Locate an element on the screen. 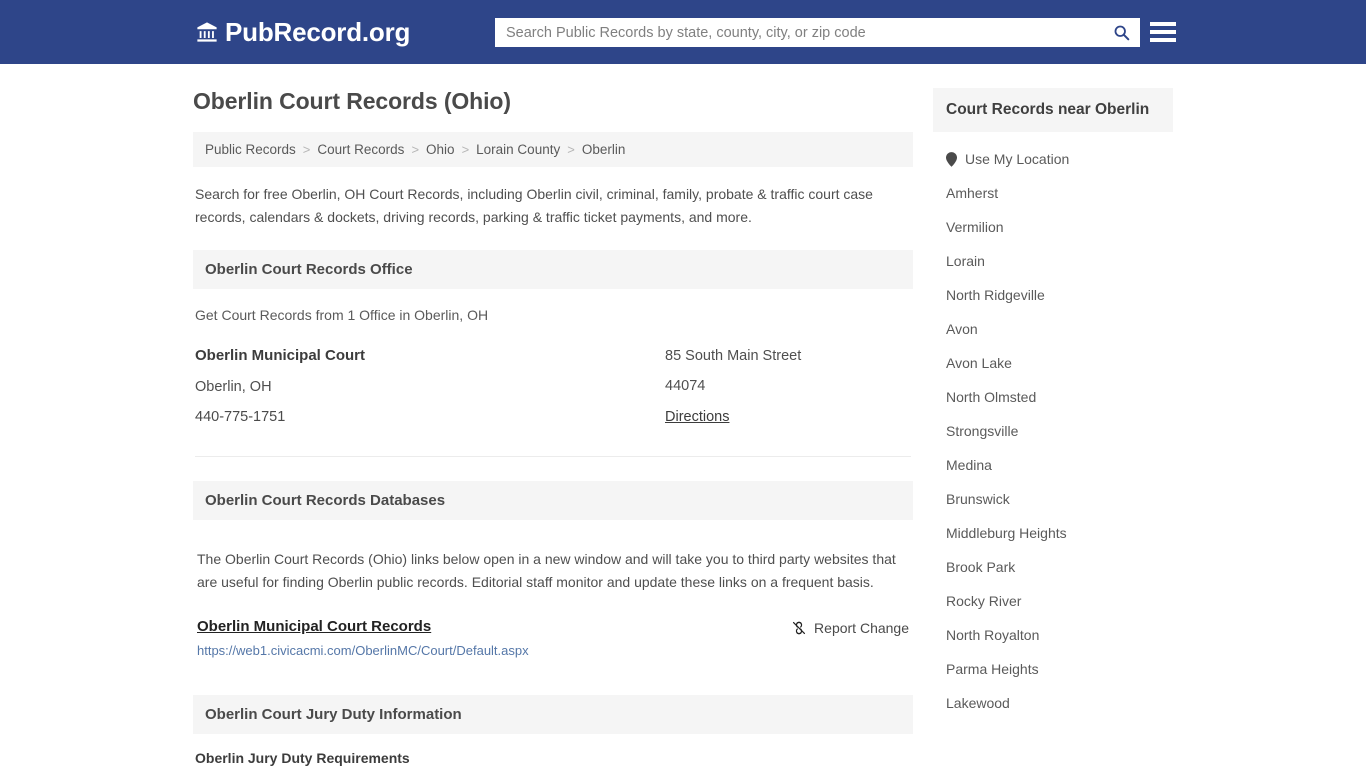 Image resolution: width=1366 pixels, height=768 pixels. office-section-heading: Oberlin Court Records Office is located at coordinates (553, 270).